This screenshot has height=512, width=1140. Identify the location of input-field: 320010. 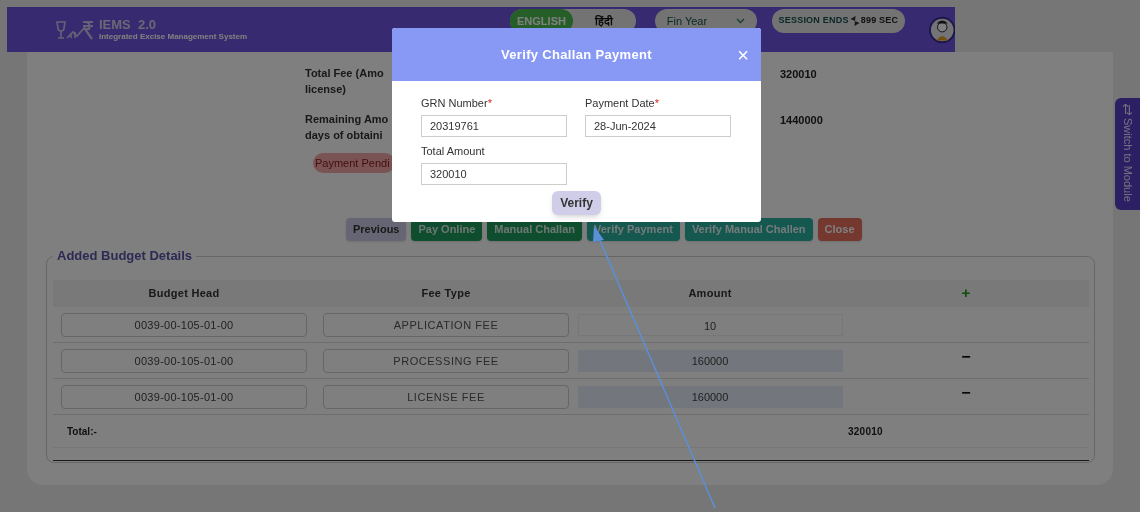
(494, 174).